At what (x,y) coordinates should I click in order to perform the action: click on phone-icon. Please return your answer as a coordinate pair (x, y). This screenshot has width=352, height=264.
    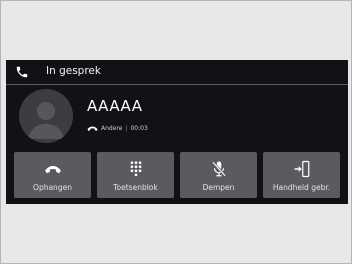
    Looking at the image, I should click on (22, 72).